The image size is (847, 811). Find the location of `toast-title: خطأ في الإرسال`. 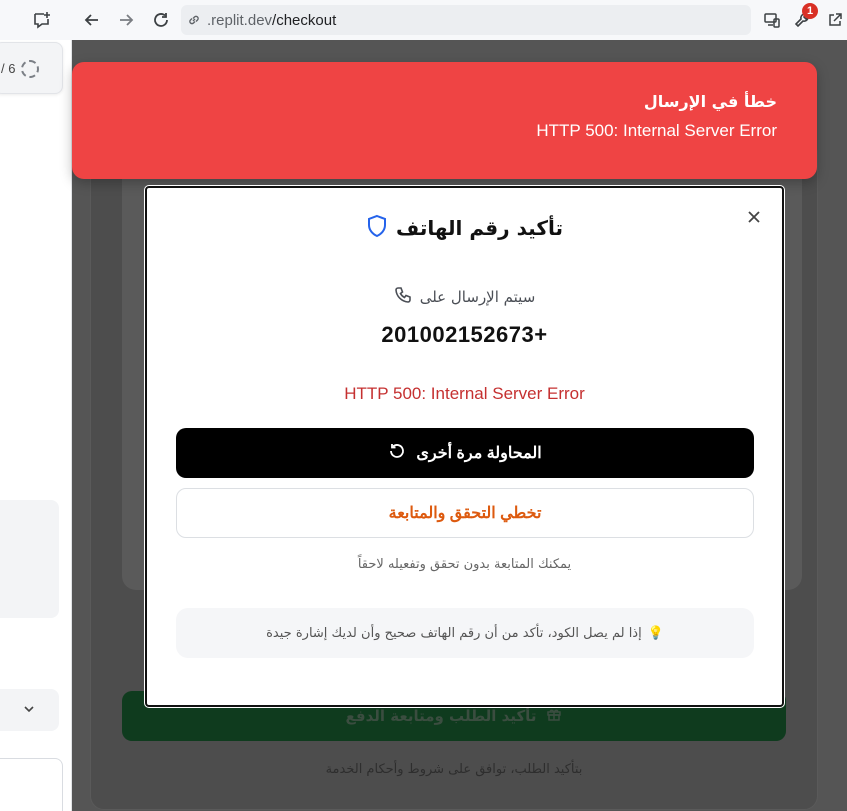

toast-title: خطأ في الإرسال is located at coordinates (710, 101).